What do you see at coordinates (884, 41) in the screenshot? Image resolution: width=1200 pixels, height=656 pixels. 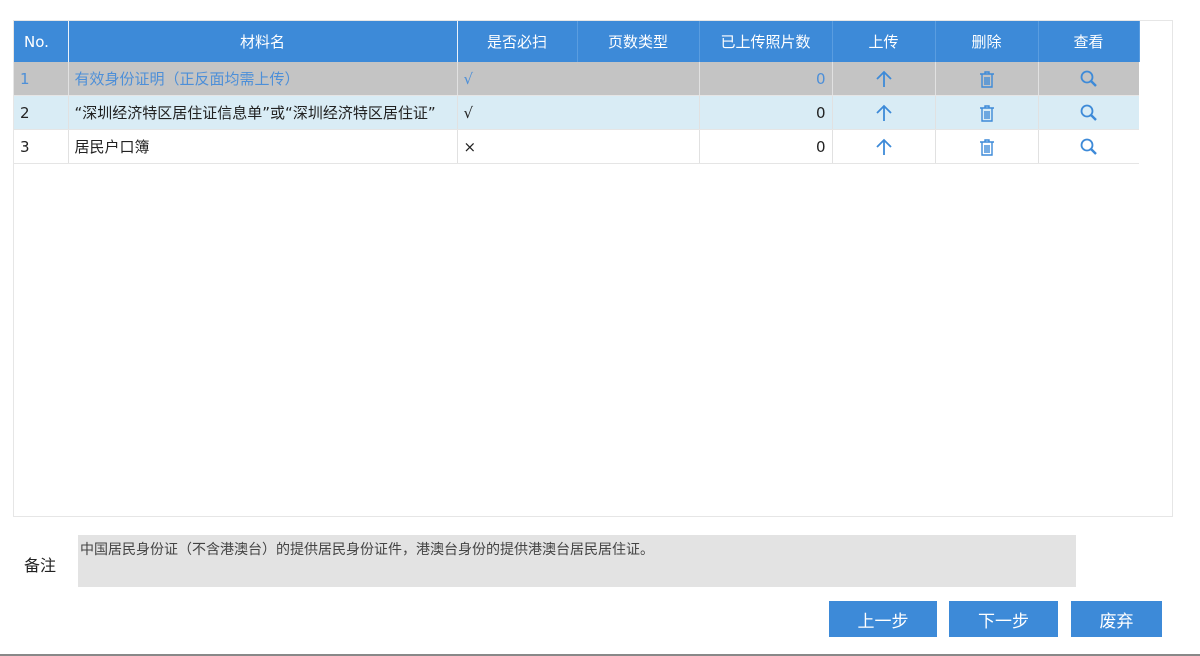 I see `header-upload: 上传` at bounding box center [884, 41].